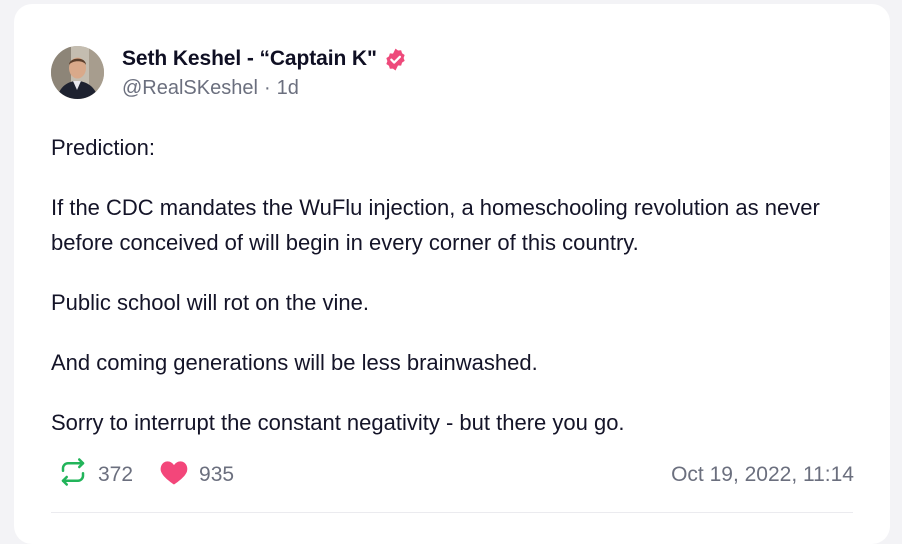  I want to click on author-handle: @RealSKeshel, so click(190, 88).